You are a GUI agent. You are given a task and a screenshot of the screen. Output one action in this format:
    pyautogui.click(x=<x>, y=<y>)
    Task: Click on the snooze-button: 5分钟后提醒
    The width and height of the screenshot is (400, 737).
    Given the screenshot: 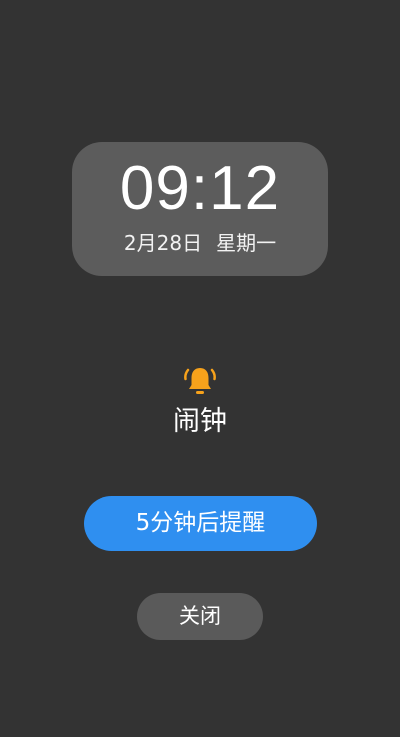 What is the action you would take?
    pyautogui.click(x=200, y=523)
    